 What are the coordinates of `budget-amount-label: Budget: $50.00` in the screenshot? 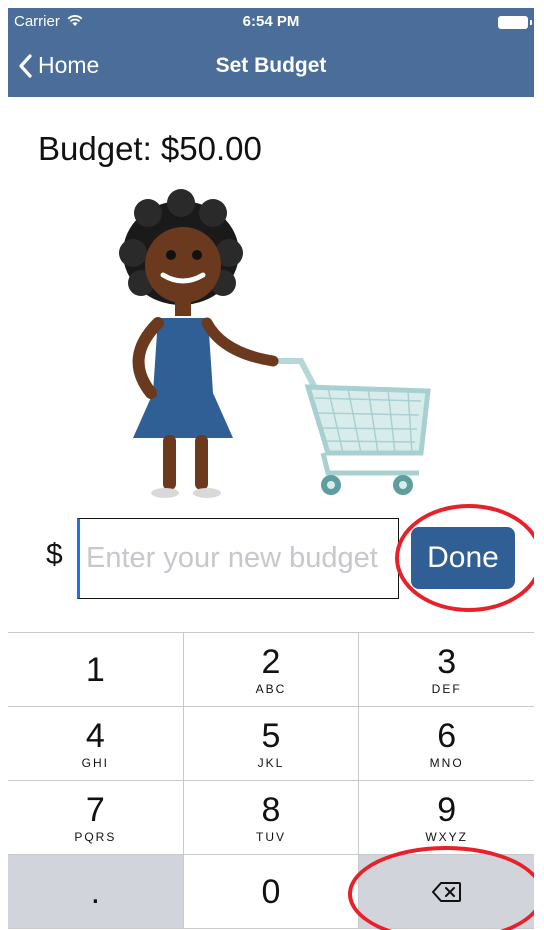 It's located at (150, 148).